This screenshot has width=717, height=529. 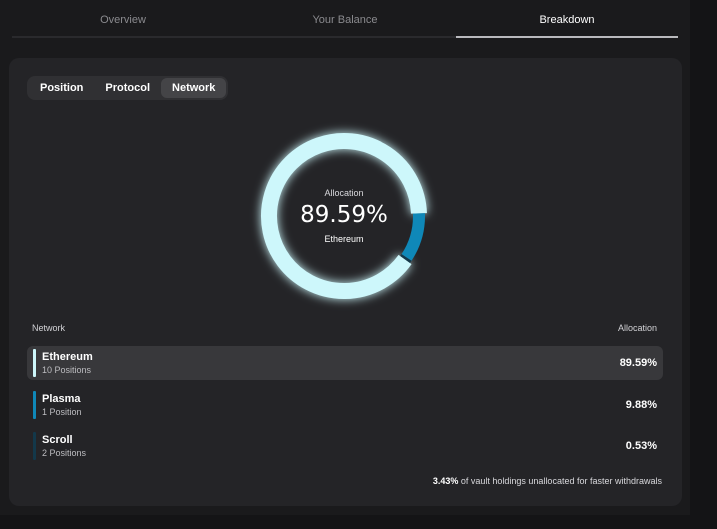 What do you see at coordinates (641, 446) in the screenshot?
I see `network-allocation: 0.53%` at bounding box center [641, 446].